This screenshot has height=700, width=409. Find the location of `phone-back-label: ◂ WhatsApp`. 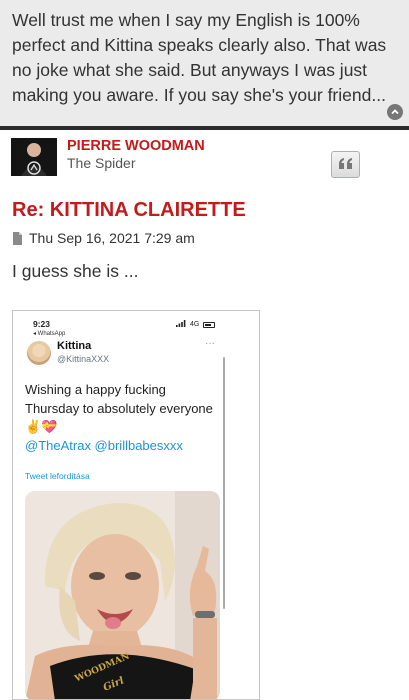

phone-back-label: ◂ WhatsApp is located at coordinates (49, 334).